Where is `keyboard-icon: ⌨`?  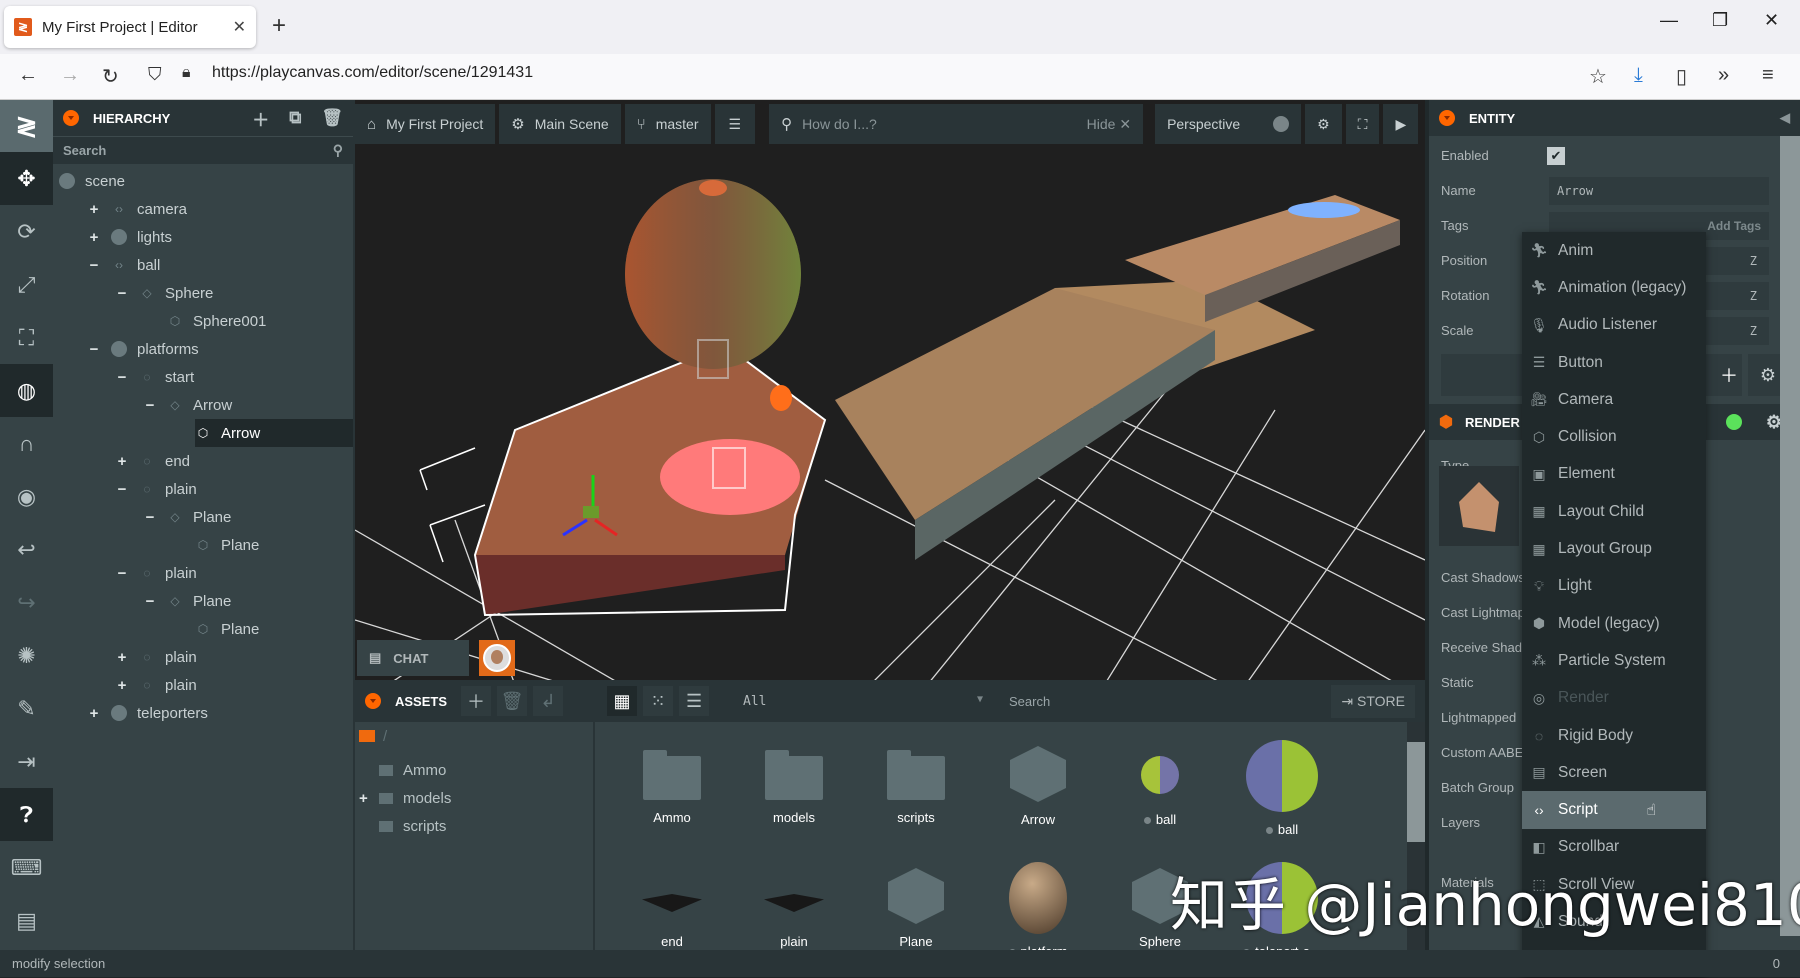
keyboard-icon: ⌨ is located at coordinates (26, 867).